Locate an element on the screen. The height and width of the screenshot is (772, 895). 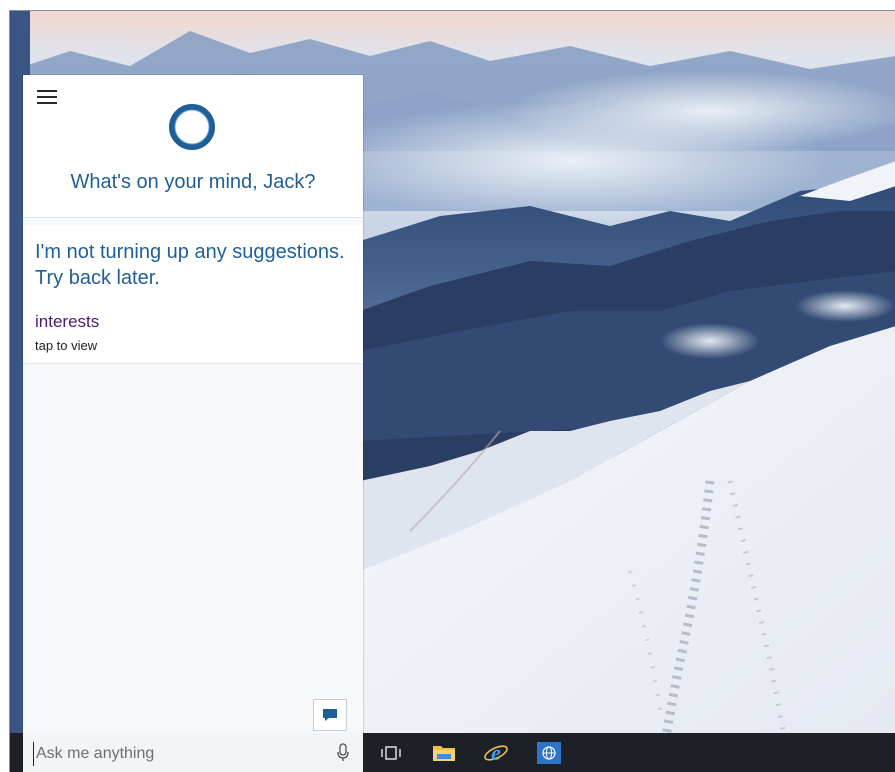
cortana-ring-icon is located at coordinates (192, 127).